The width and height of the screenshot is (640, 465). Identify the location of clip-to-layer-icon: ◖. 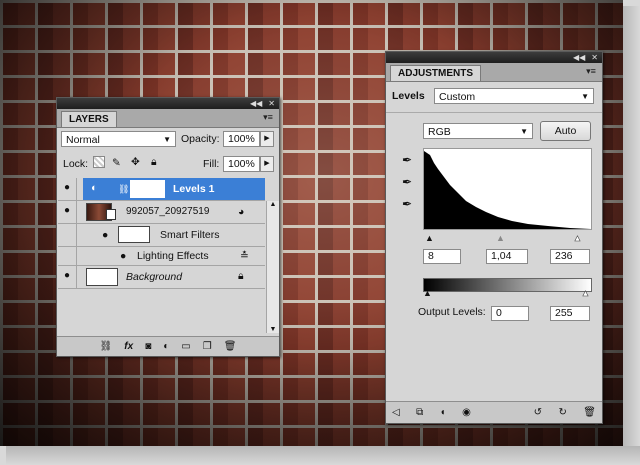
(443, 412).